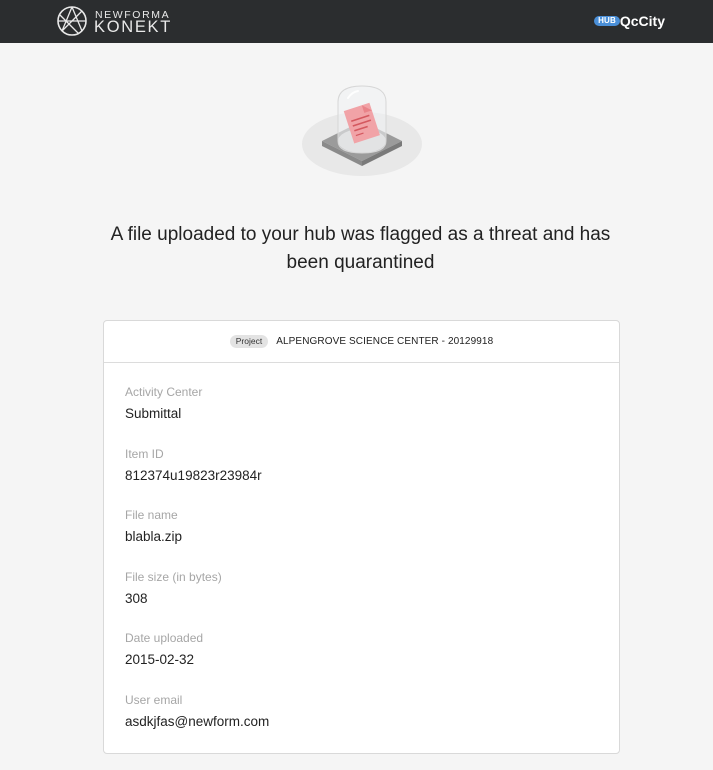 The height and width of the screenshot is (770, 713). I want to click on field-value: blabla.zip, so click(154, 537).